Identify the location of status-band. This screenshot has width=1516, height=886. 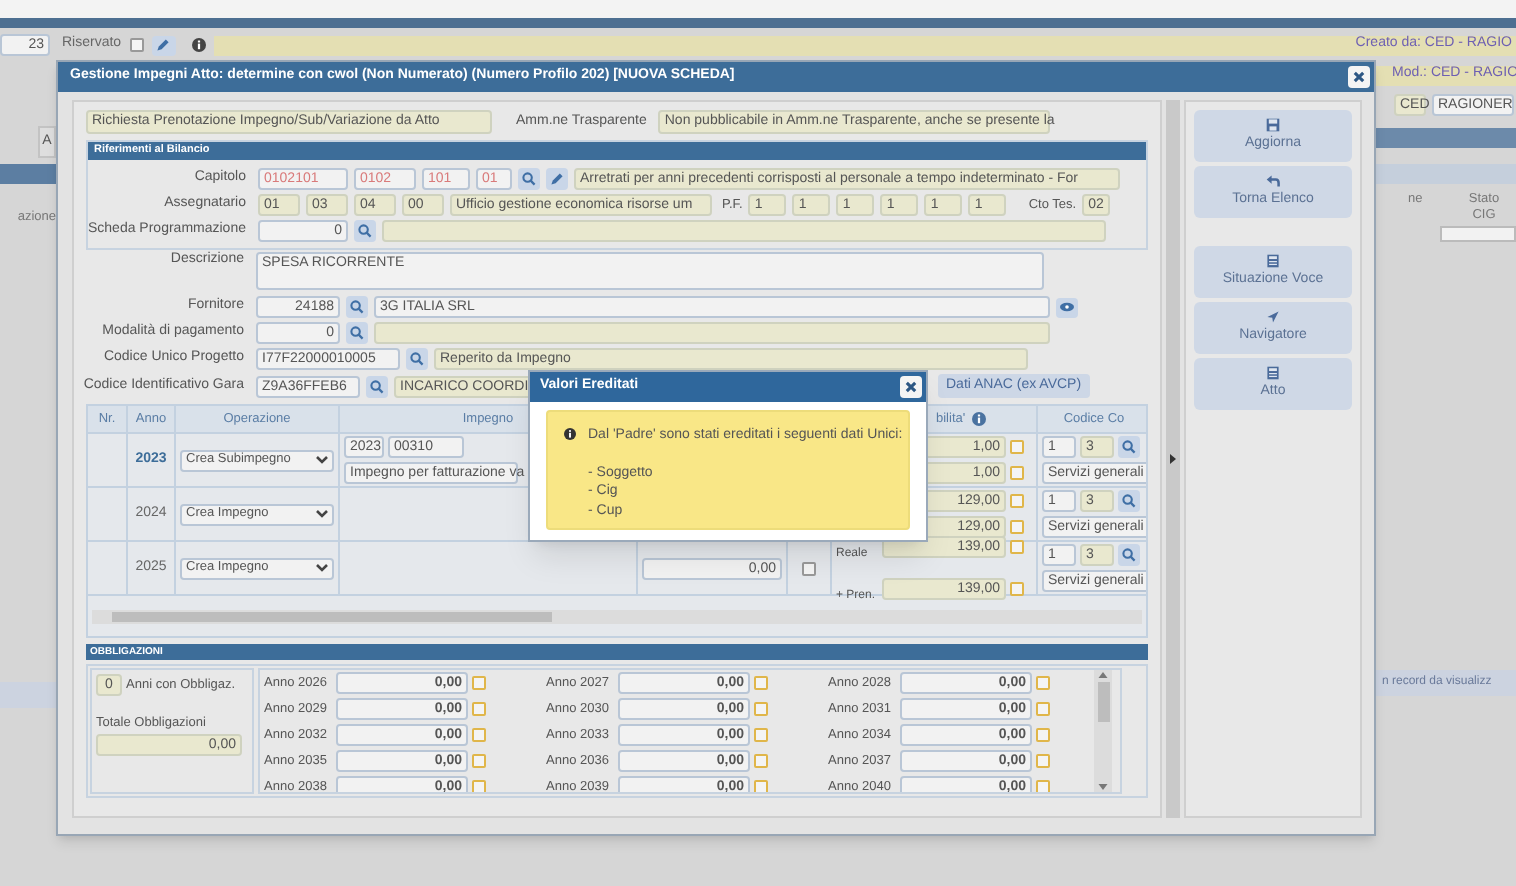
(28, 694).